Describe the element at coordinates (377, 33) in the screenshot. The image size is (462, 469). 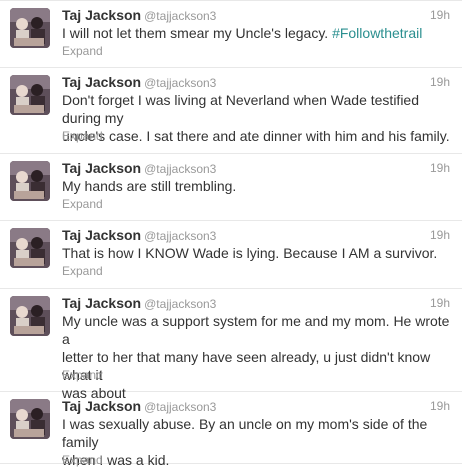
I see `hashtag-link: #Followthetrail` at that location.